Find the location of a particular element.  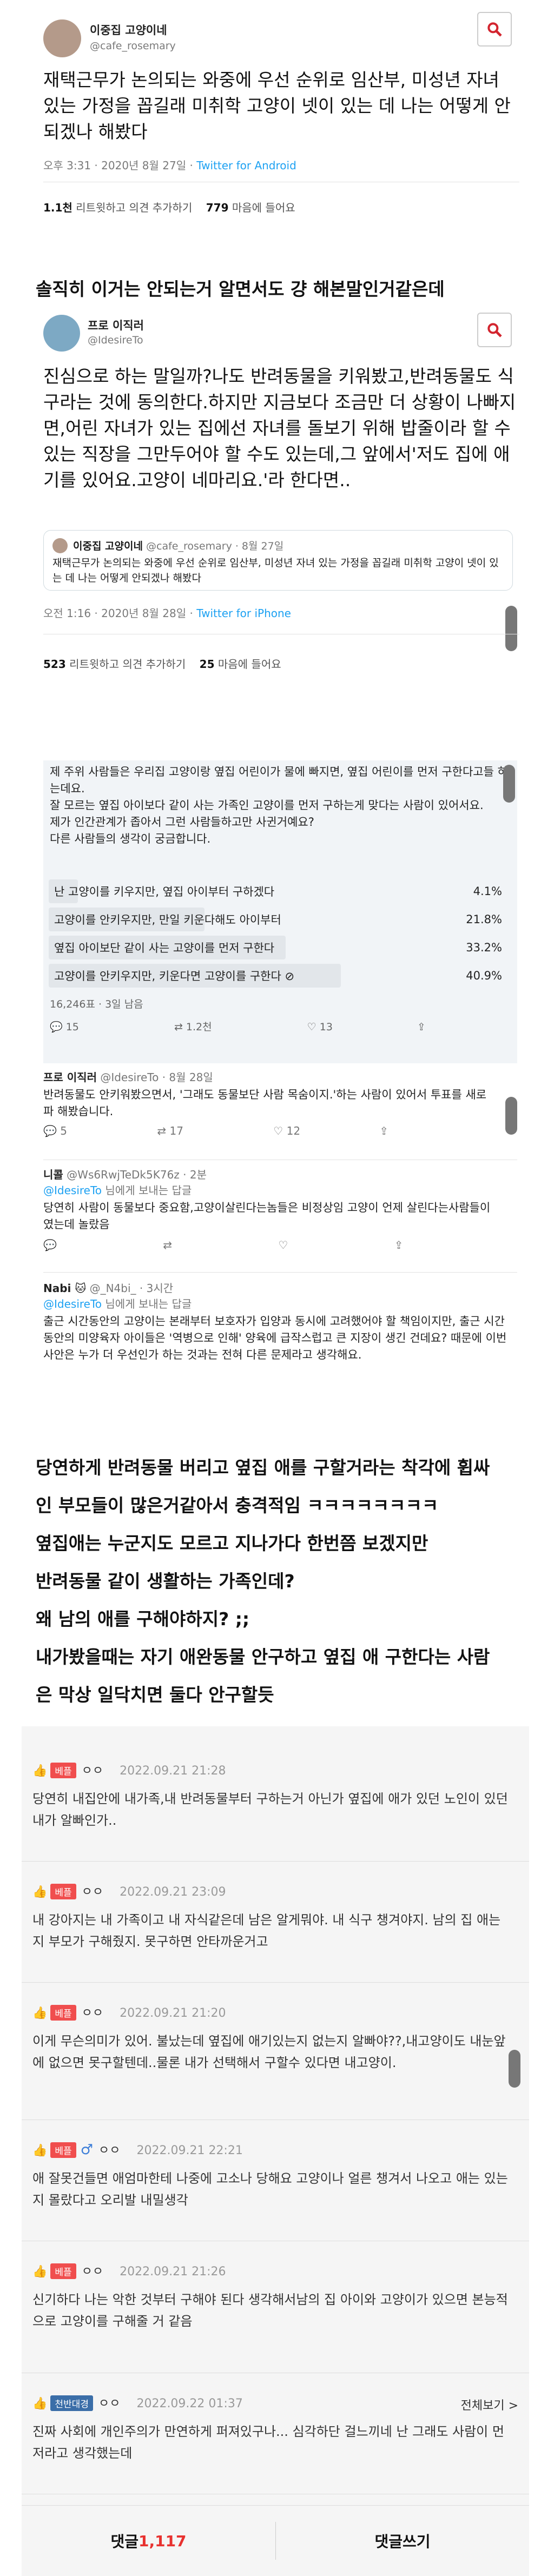

like-count: 13 is located at coordinates (326, 1027).